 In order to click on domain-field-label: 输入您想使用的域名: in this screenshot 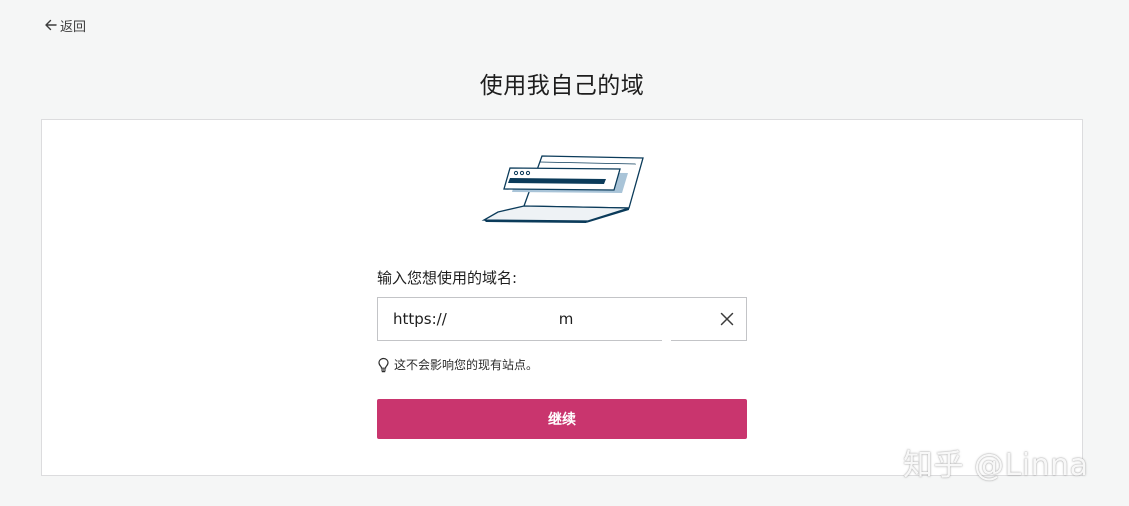, I will do `click(447, 278)`.